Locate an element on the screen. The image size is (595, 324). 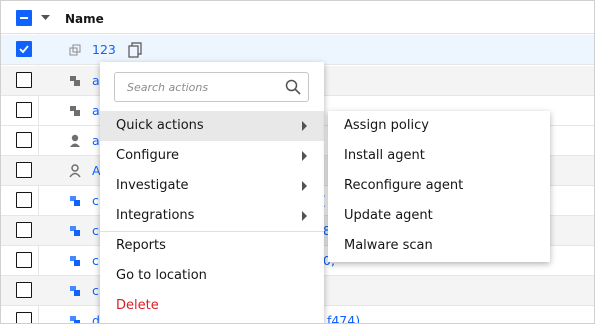
submenu-item-label: Update agent is located at coordinates (388, 215).